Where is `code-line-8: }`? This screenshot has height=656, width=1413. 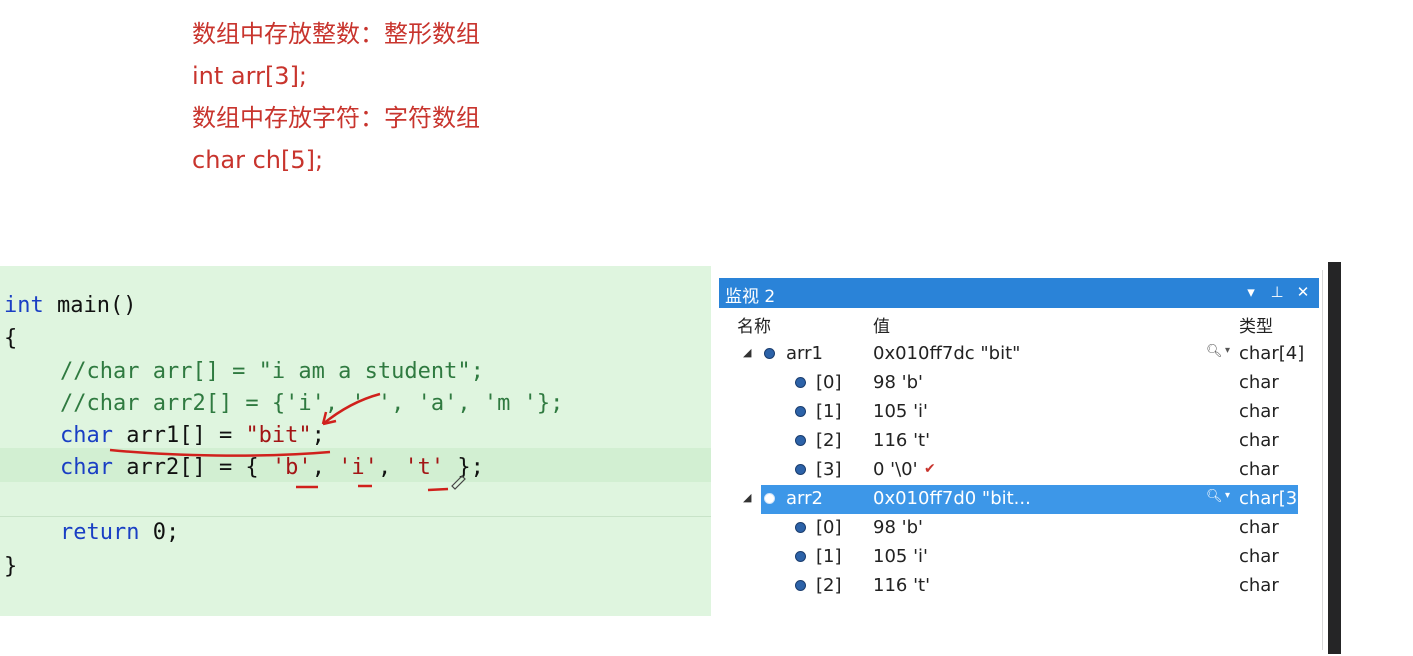 code-line-8: } is located at coordinates (10, 567).